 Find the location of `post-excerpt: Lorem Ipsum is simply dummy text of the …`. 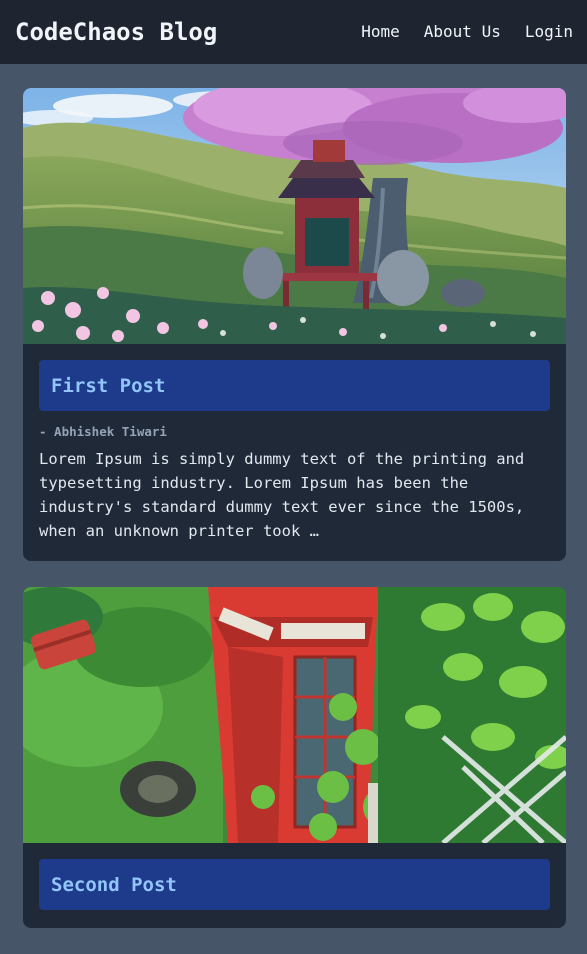

post-excerpt: Lorem Ipsum is simply dummy text of the … is located at coordinates (282, 495).